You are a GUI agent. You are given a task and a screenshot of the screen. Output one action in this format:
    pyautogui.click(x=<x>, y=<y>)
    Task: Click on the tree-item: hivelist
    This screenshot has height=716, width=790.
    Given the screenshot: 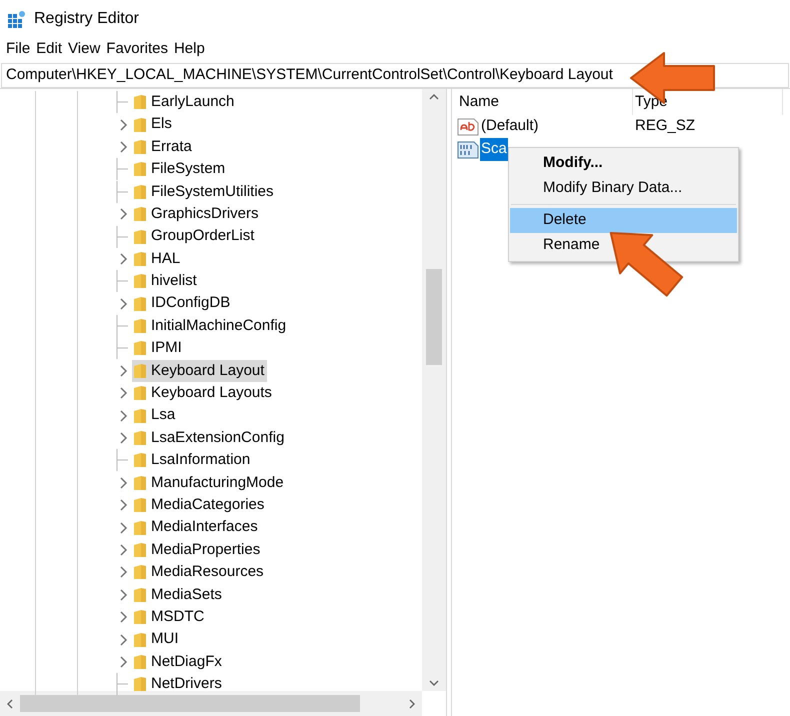 What is the action you would take?
    pyautogui.click(x=166, y=281)
    